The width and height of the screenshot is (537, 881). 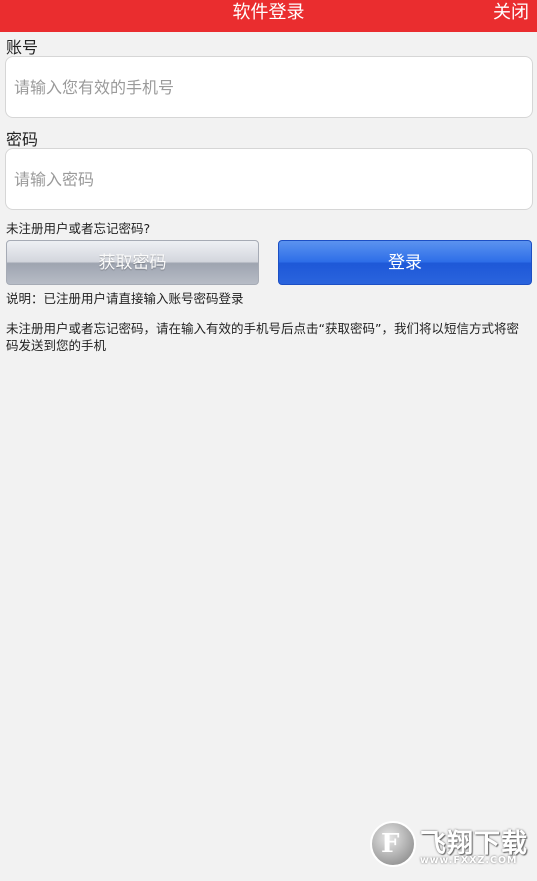 I want to click on password-field, so click(x=269, y=179).